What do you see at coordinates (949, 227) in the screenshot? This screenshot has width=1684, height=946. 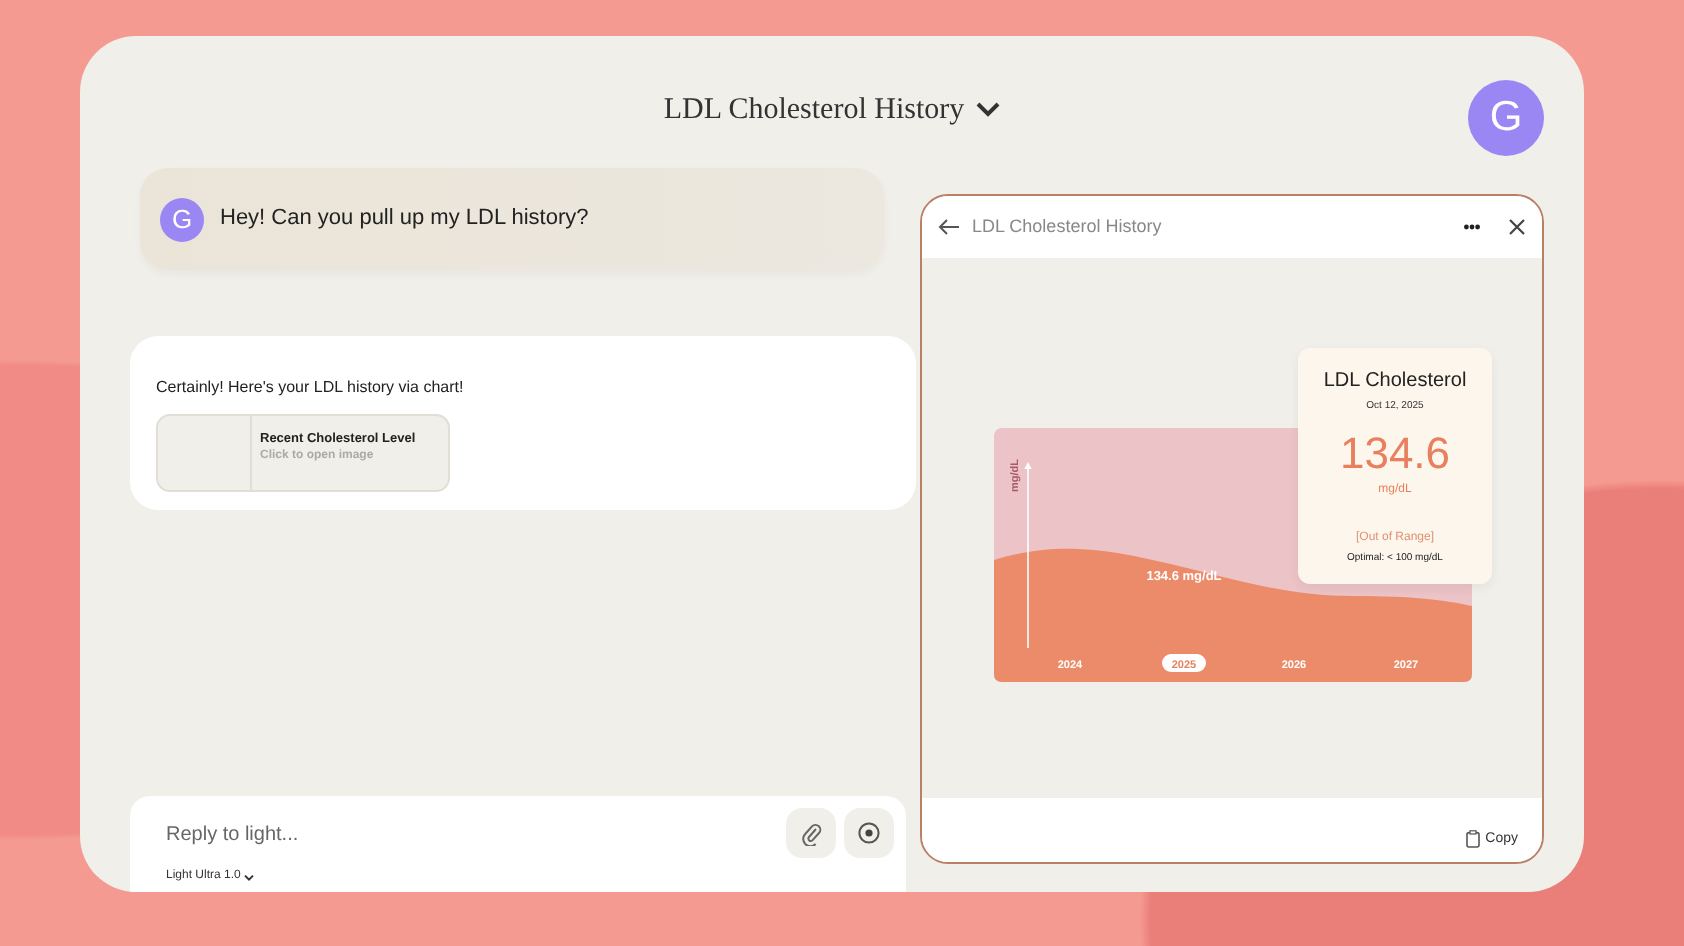 I see `back-arrow-icon` at bounding box center [949, 227].